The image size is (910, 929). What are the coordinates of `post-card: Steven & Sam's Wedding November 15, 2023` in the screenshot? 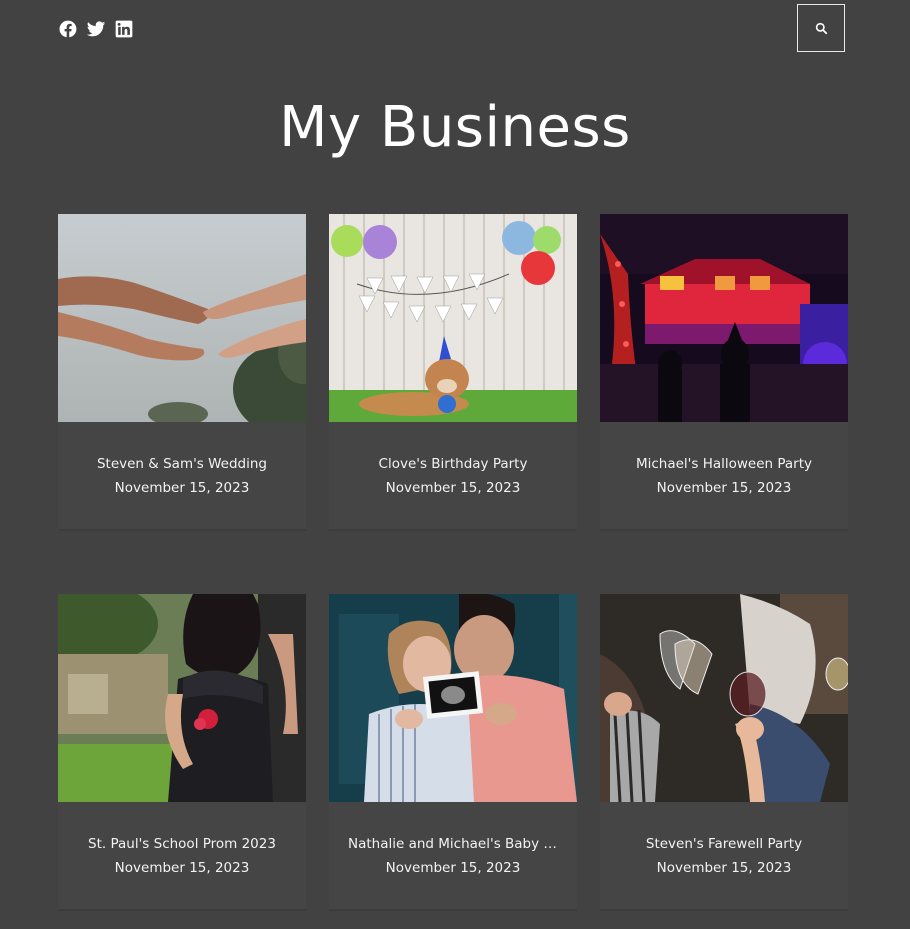 It's located at (182, 372).